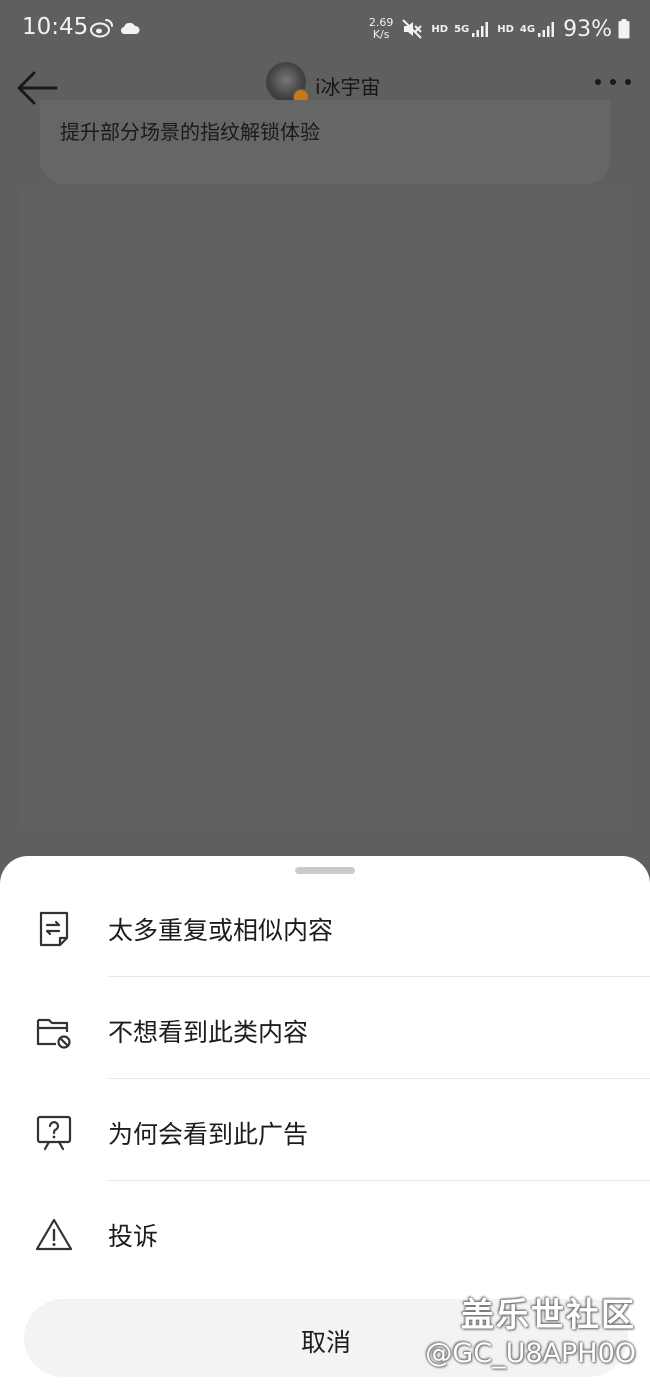 The height and width of the screenshot is (1394, 650). Describe the element at coordinates (208, 1032) in the screenshot. I see `menu-item-label: 不想看到此类内容` at that location.